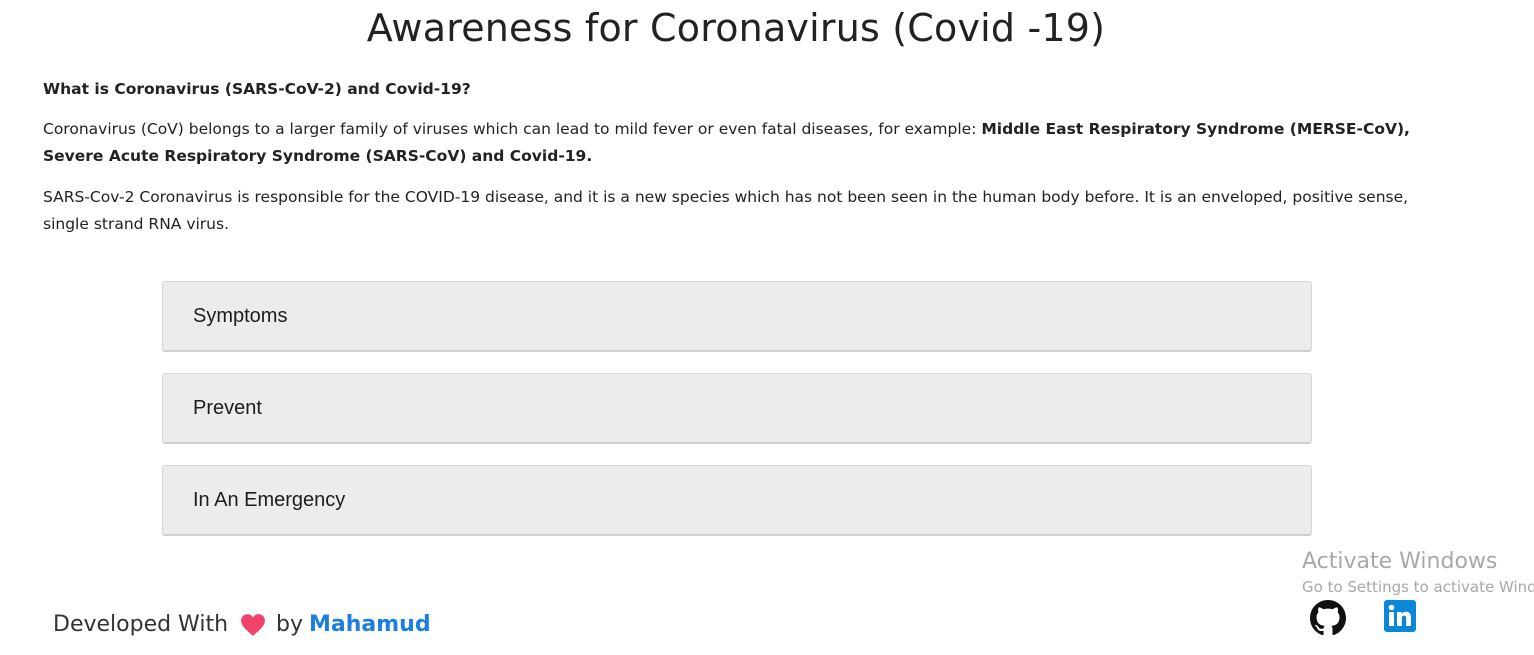 This screenshot has height=655, width=1534. Describe the element at coordinates (240, 315) in the screenshot. I see `accordion-label-symptoms: Symptoms` at that location.